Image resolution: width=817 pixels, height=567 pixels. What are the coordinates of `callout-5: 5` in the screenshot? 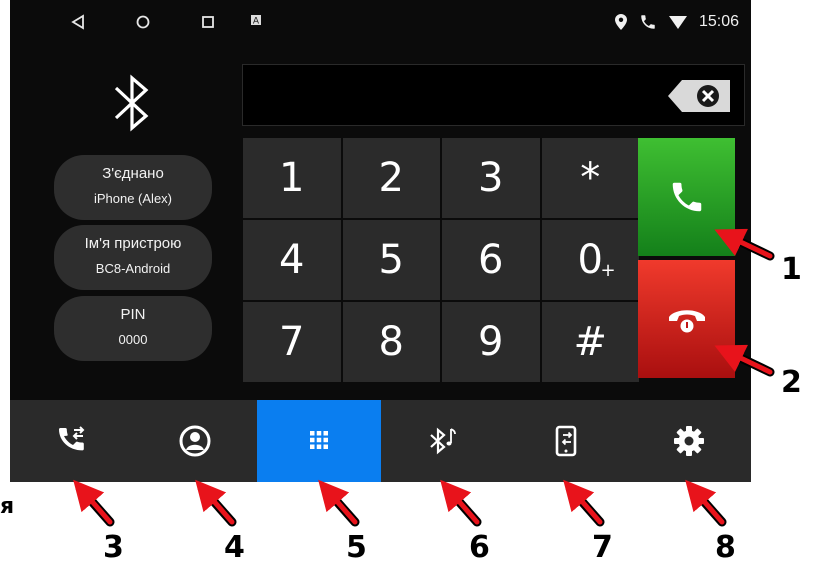 It's located at (356, 547).